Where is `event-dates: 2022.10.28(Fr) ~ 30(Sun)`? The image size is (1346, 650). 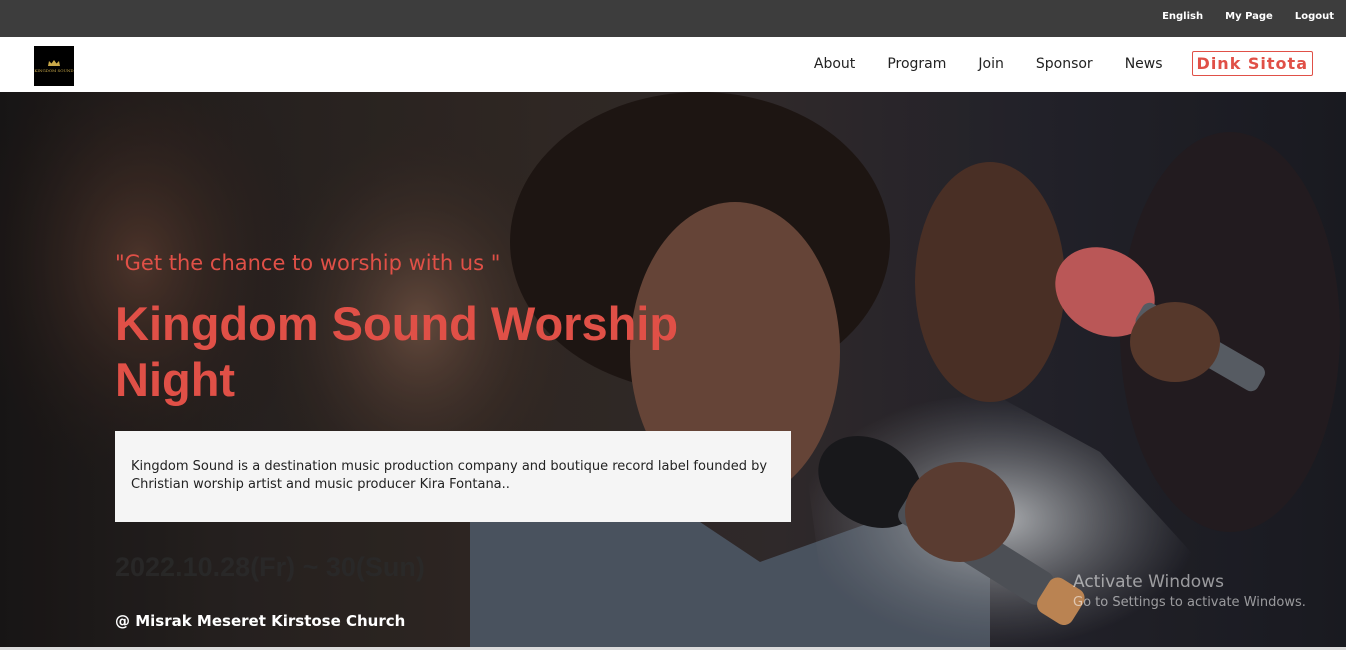
event-dates: 2022.10.28(Fr) ~ 30(Sun) is located at coordinates (270, 567).